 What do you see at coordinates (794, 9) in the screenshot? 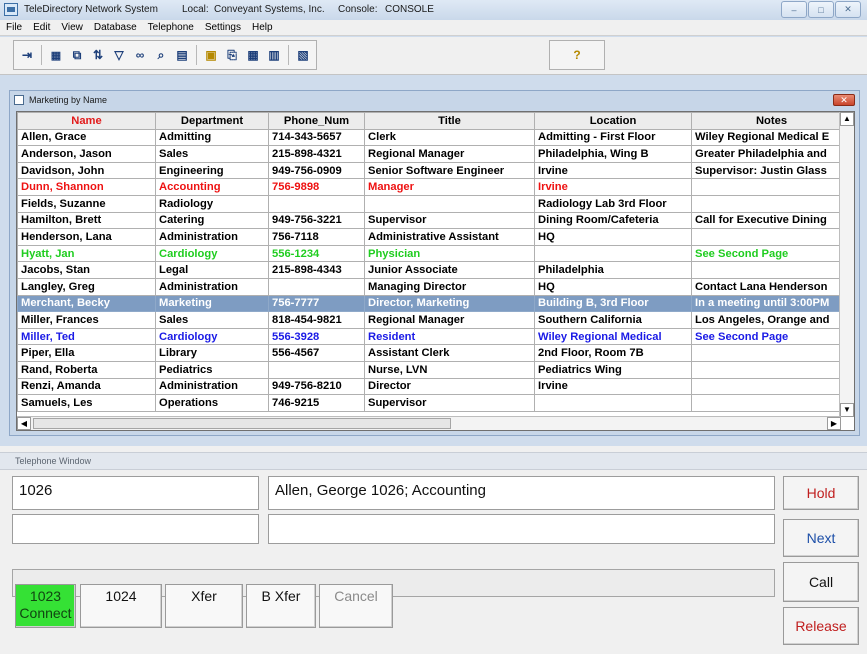
I see `minimize-button: –` at bounding box center [794, 9].